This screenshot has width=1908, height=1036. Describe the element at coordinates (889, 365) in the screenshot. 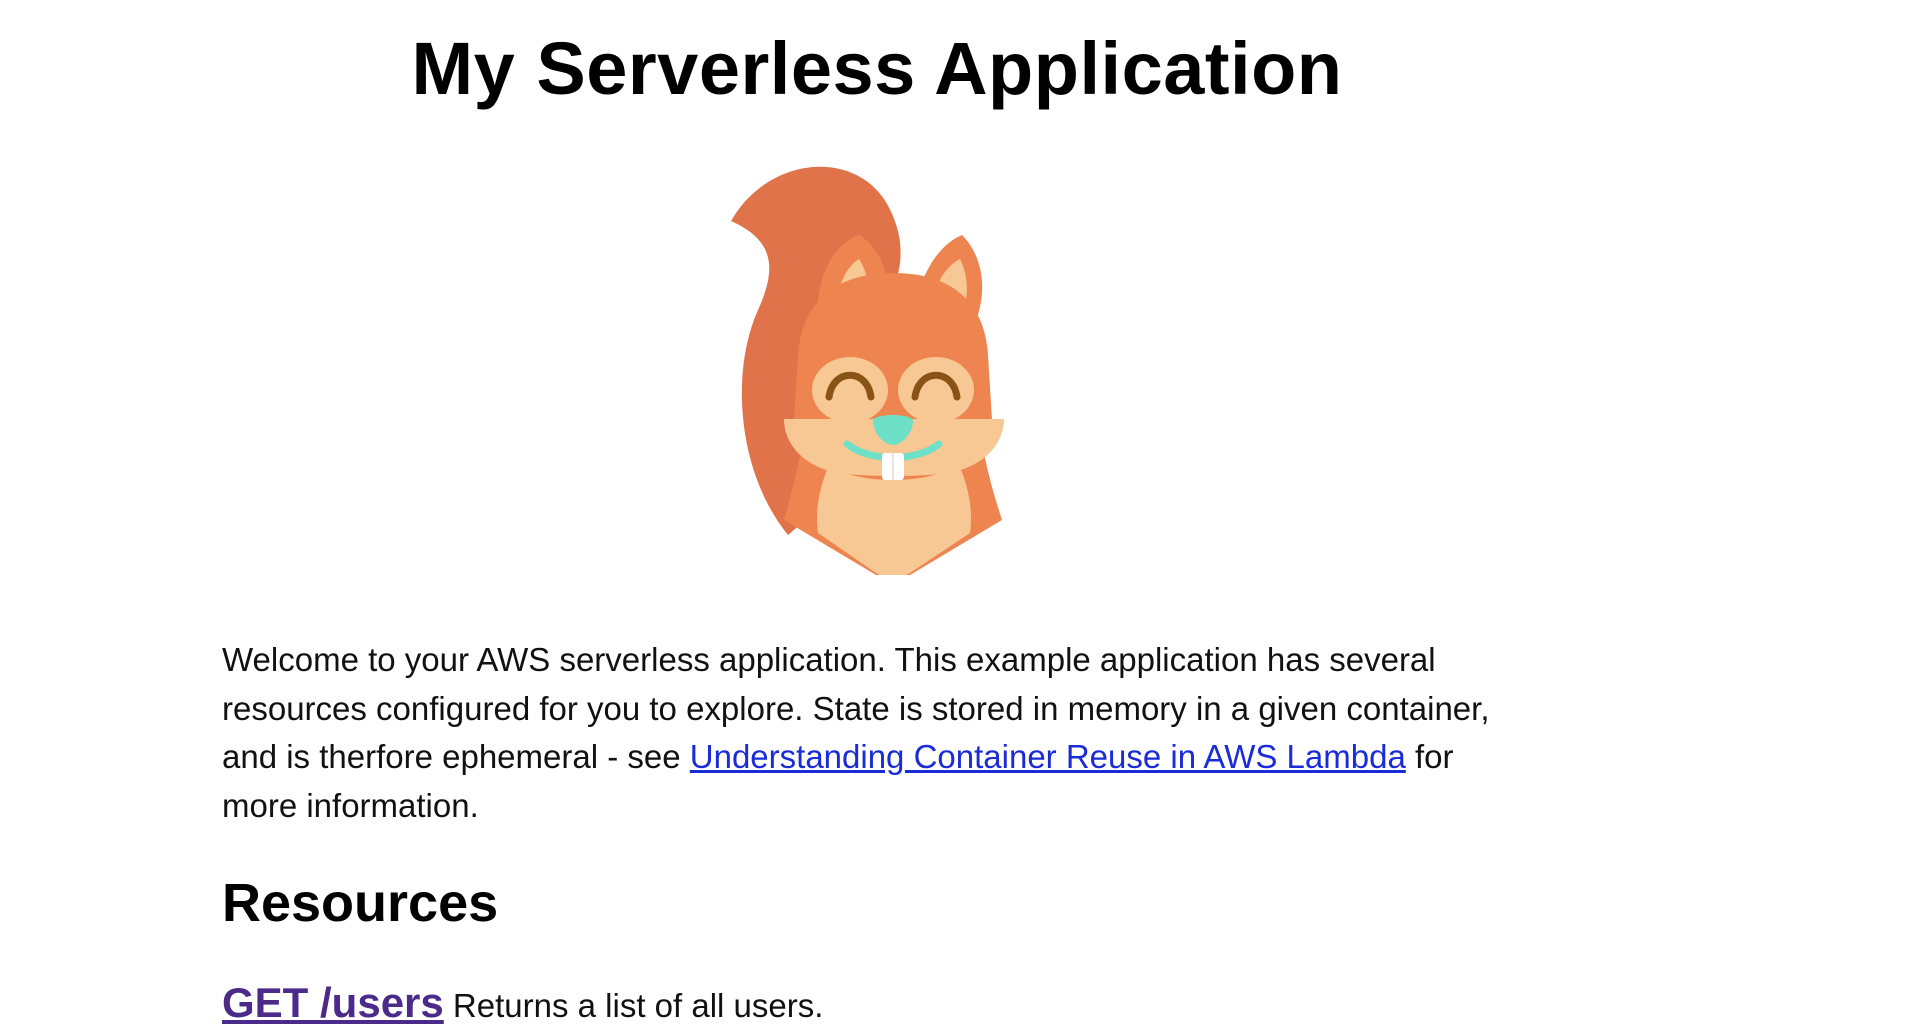

I see `squirrel-mascot-icon` at that location.